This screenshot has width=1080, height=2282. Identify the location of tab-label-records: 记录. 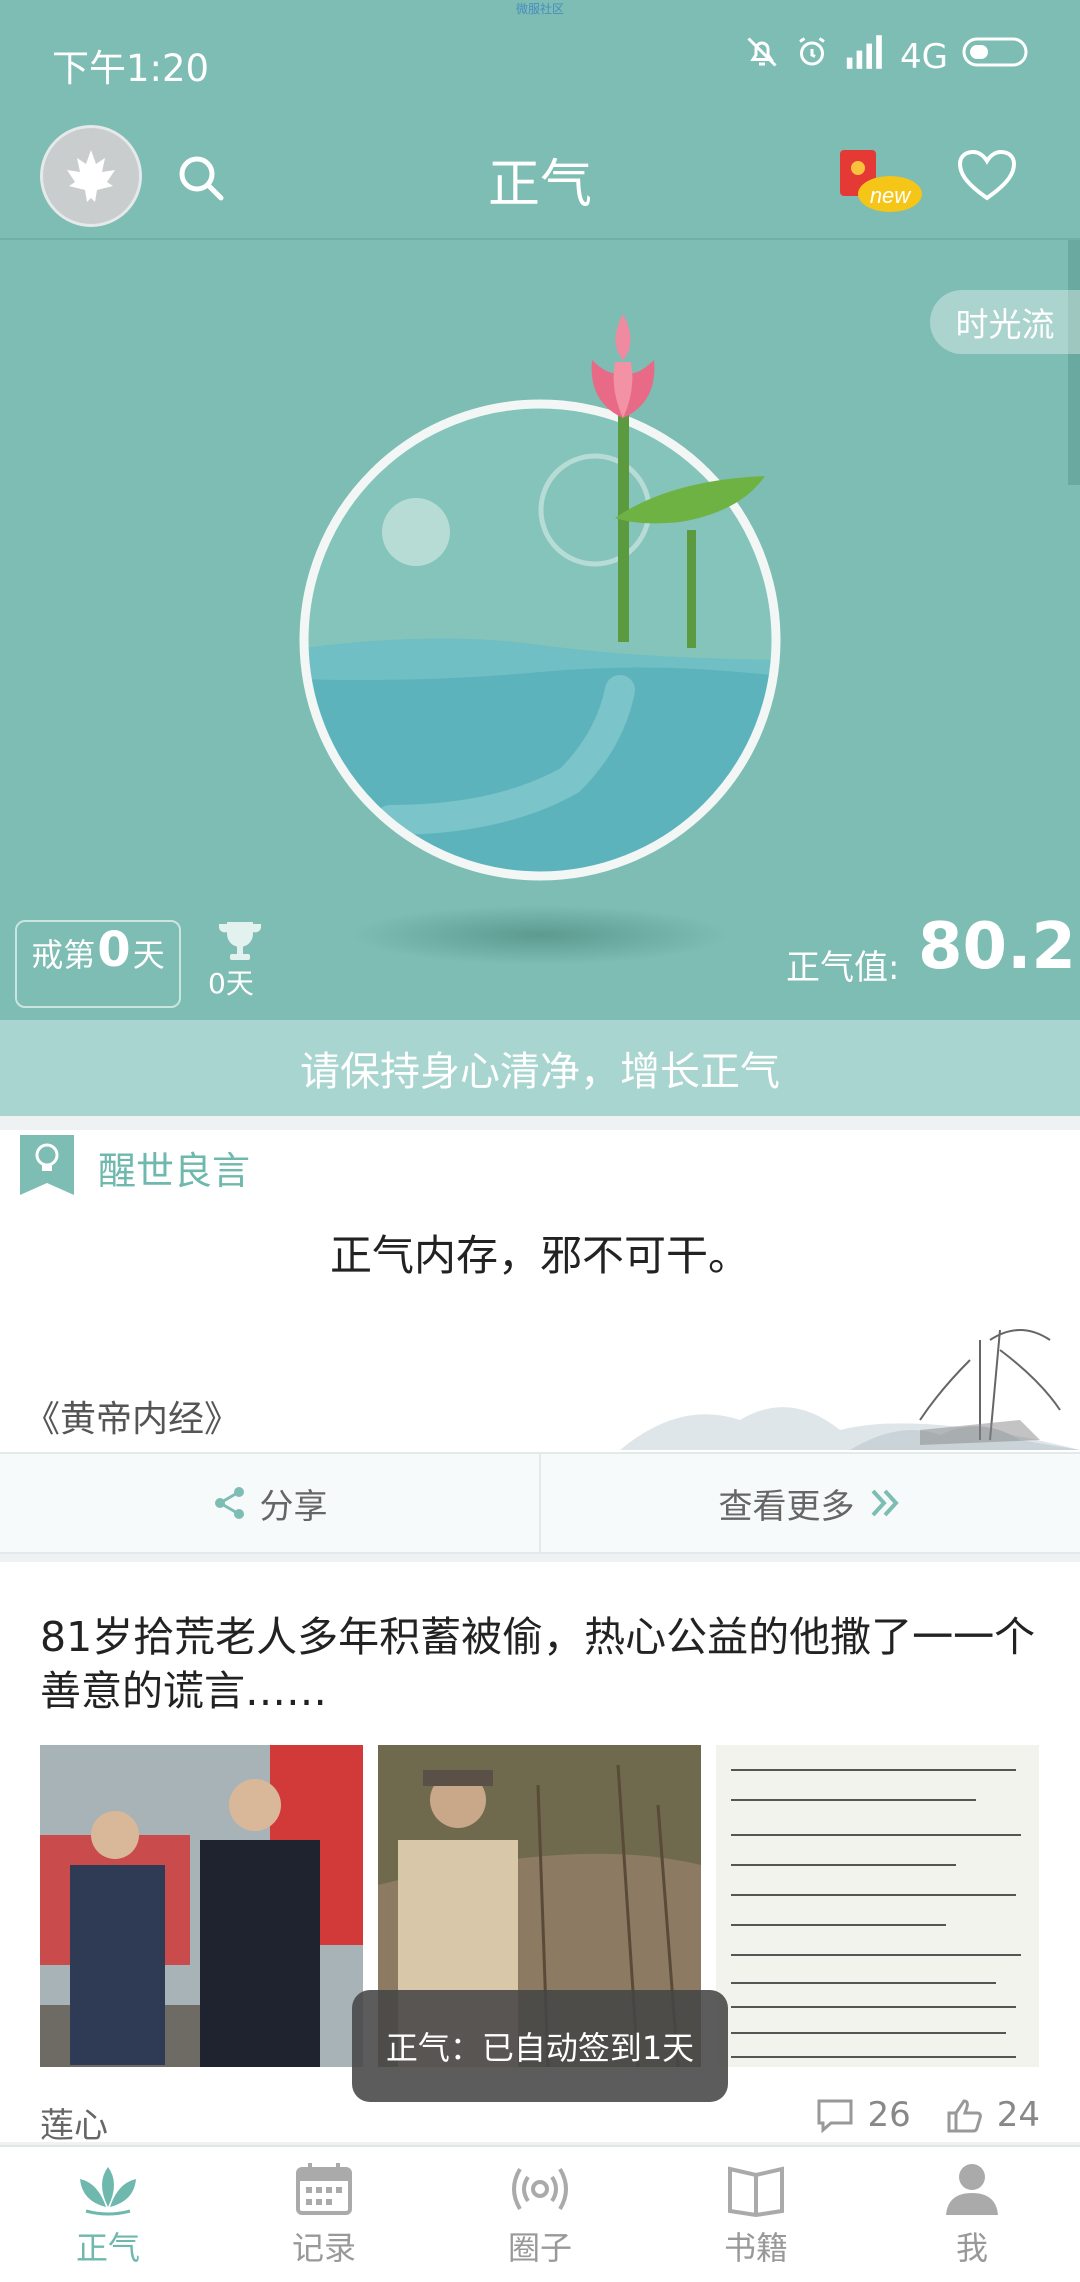
(323, 2247).